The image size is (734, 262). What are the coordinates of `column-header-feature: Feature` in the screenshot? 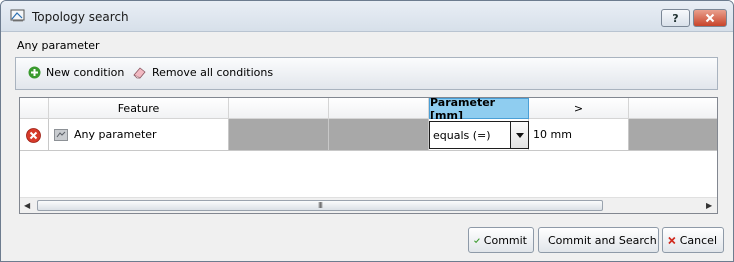 It's located at (139, 108).